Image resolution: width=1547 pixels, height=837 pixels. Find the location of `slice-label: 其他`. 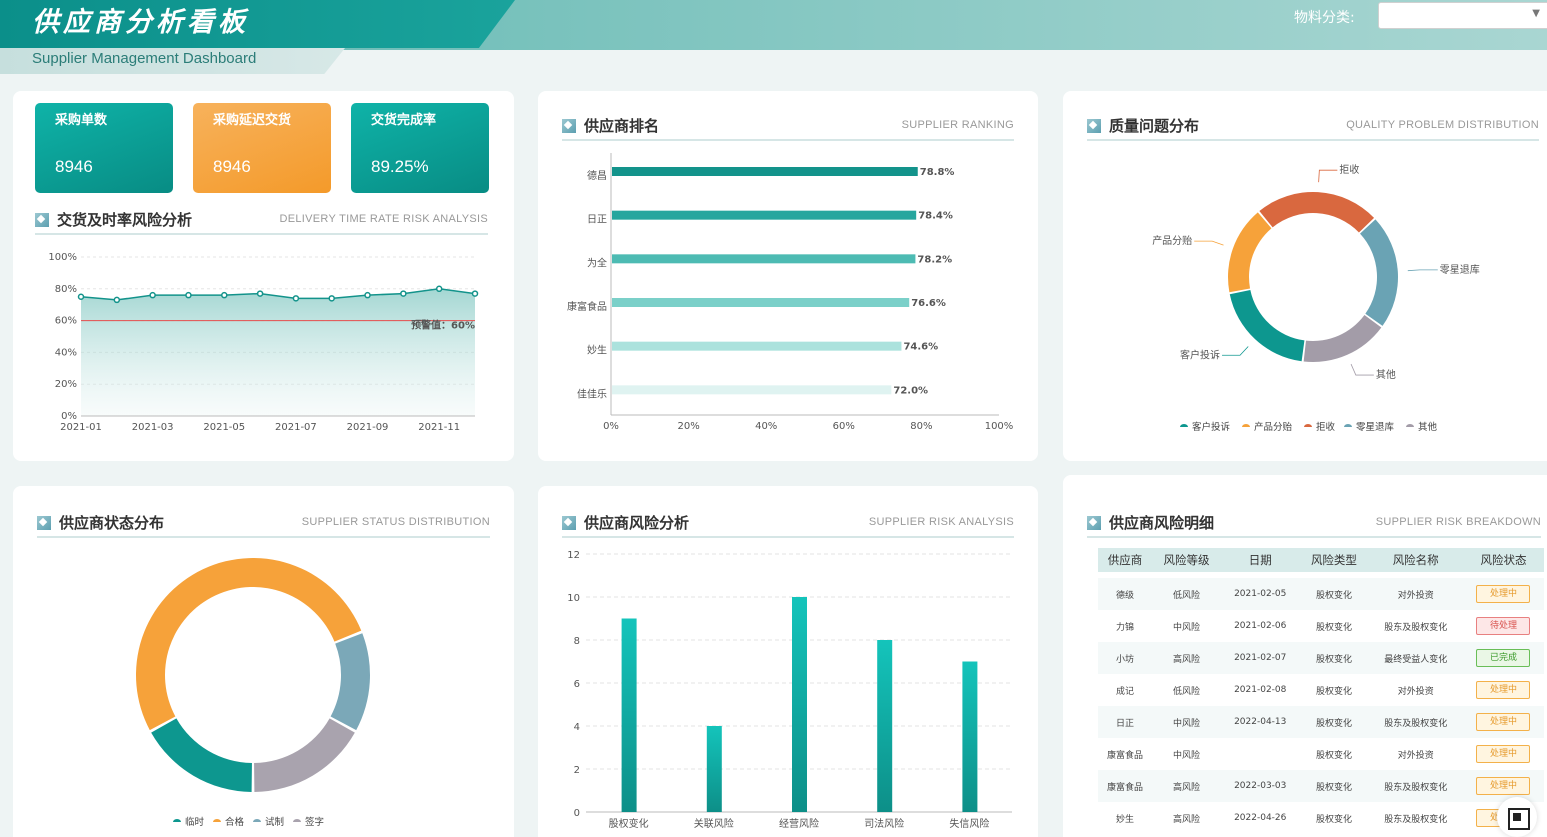

slice-label: 其他 is located at coordinates (1386, 374).